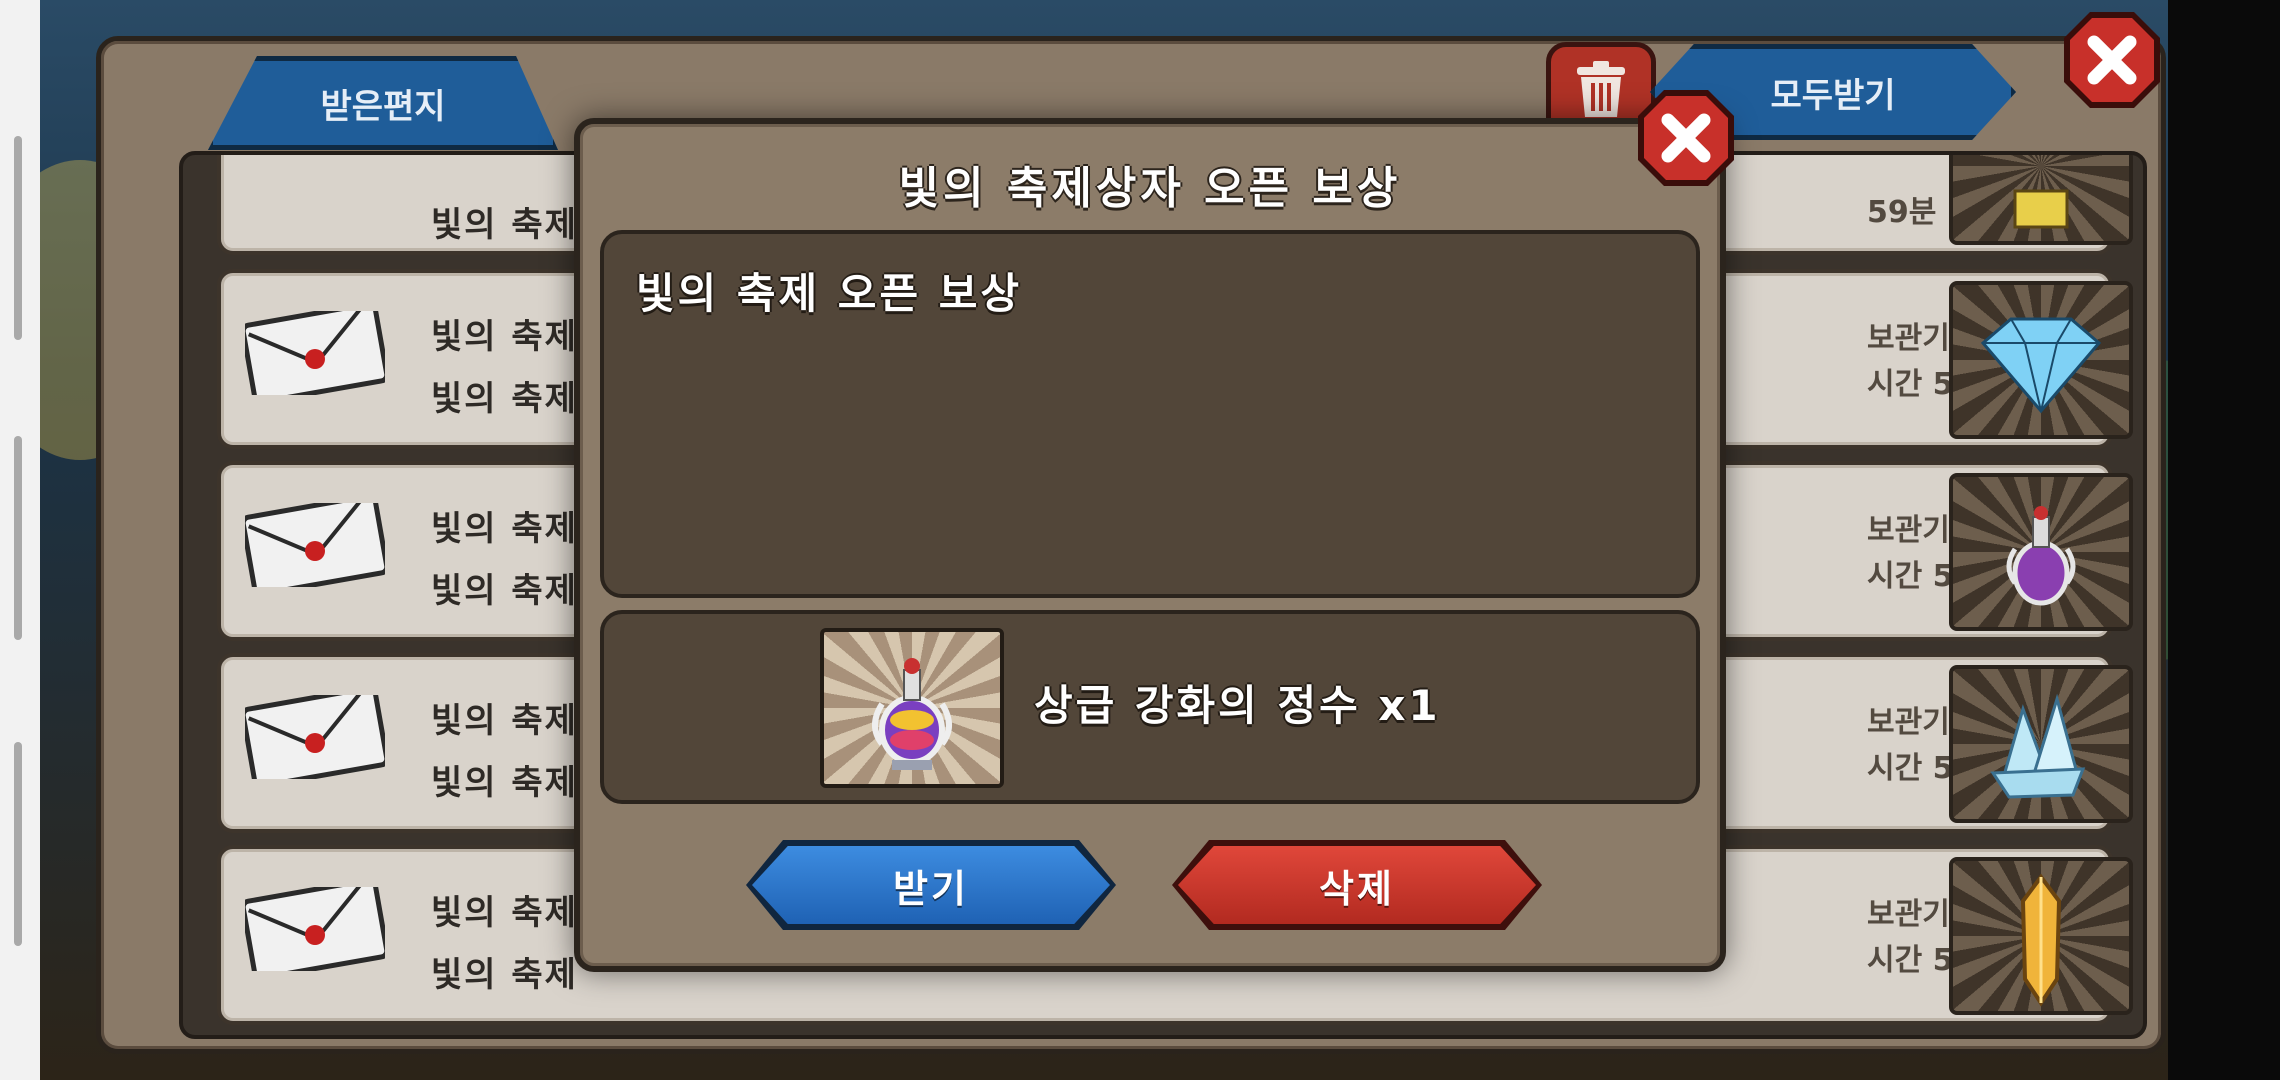  Describe the element at coordinates (1601, 89) in the screenshot. I see `trash-icon` at that location.